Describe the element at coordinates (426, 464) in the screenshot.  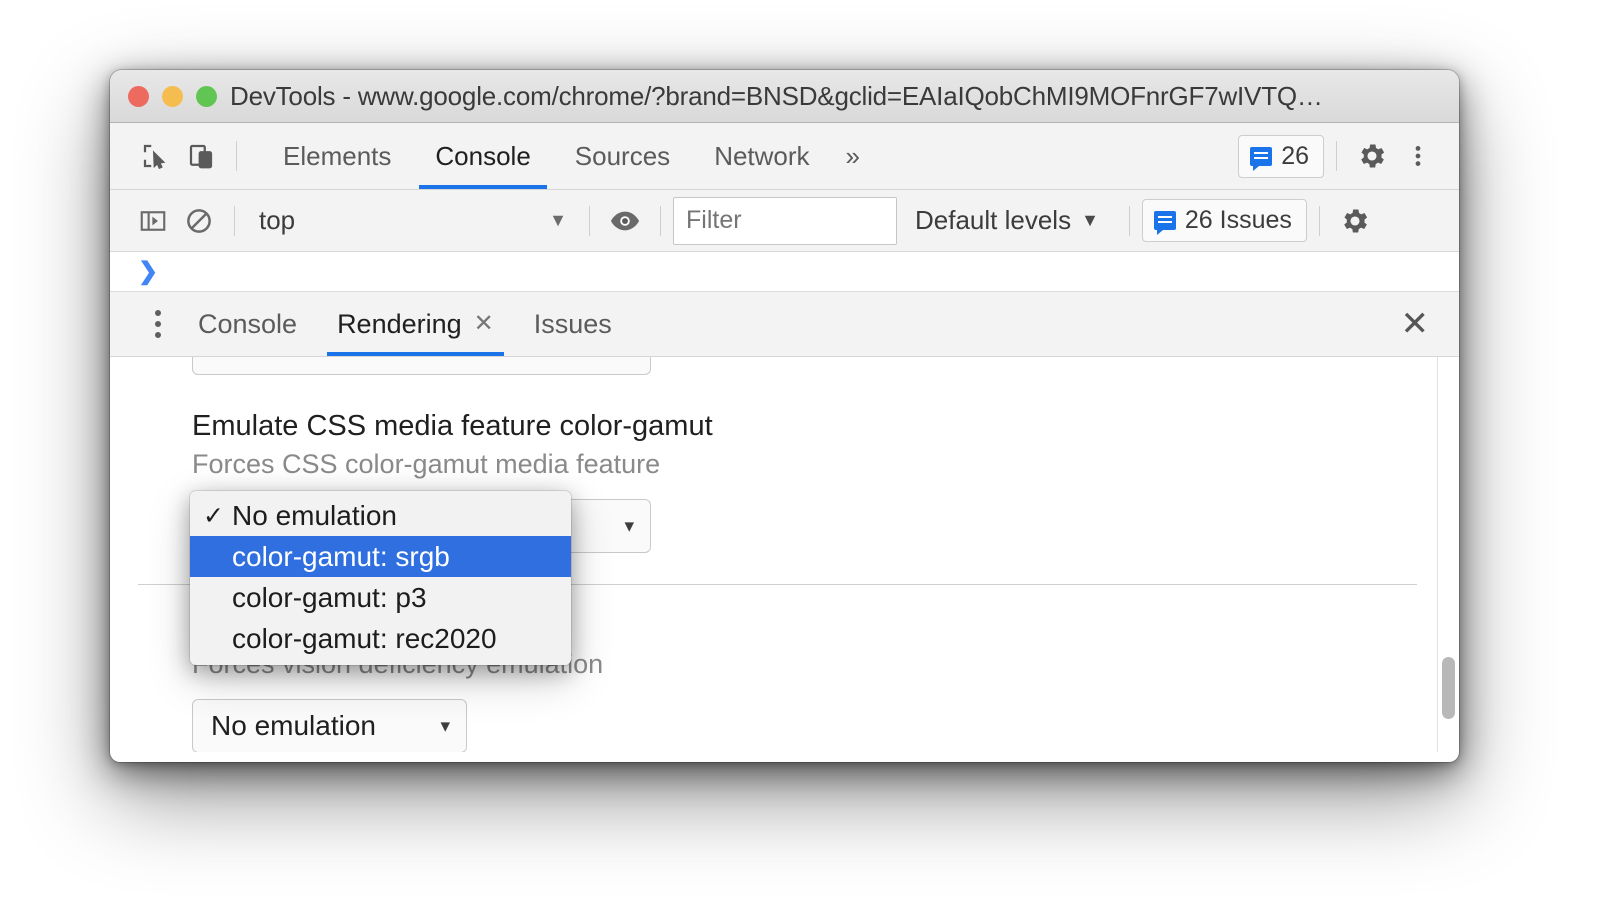
I see `setting-color-gamut-description: Forces CSS color-gamut media feature` at that location.